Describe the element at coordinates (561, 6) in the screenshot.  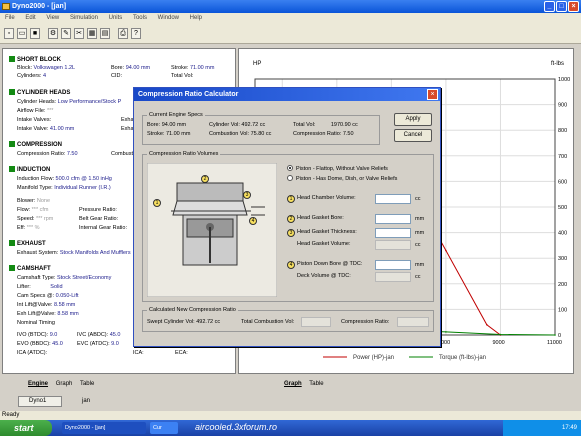
I see `maximize-button: □` at that location.